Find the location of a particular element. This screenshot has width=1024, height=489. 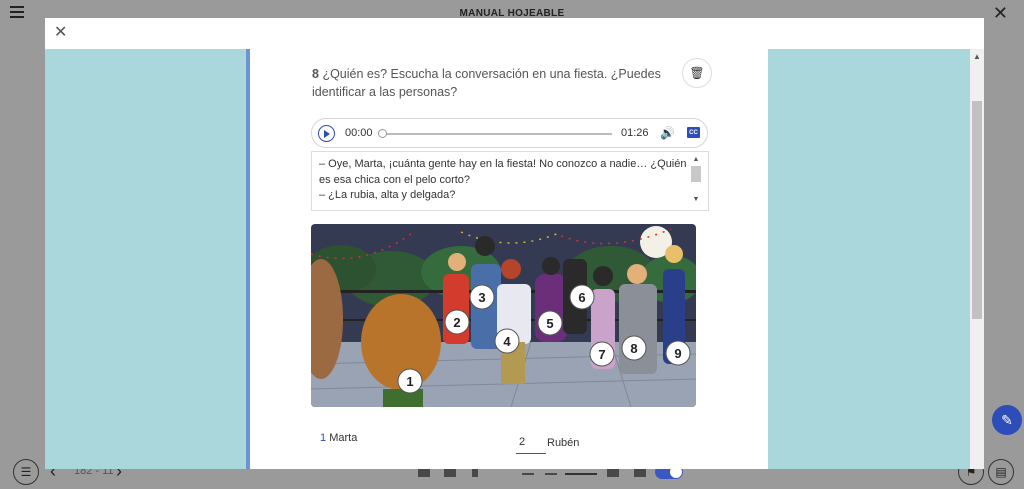

audio-total-time: 01:26 is located at coordinates (635, 133).